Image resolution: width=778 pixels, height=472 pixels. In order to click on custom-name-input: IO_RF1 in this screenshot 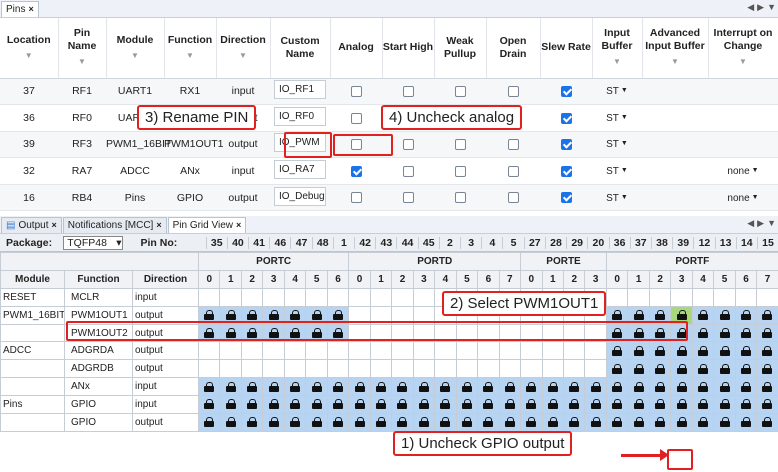, I will do `click(300, 90)`.